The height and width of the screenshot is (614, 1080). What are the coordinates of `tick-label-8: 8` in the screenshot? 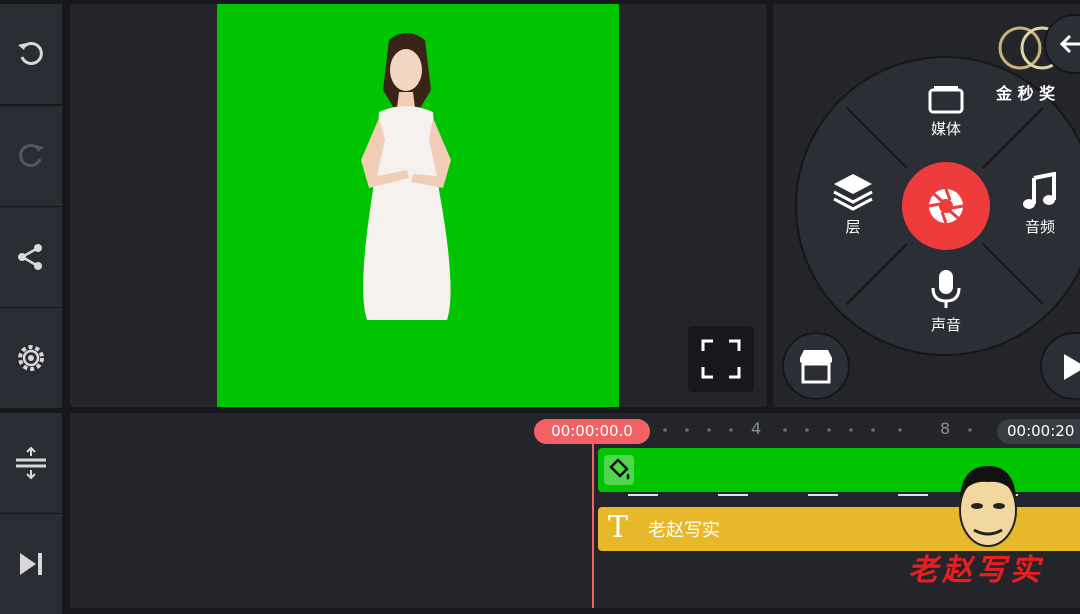 It's located at (945, 428).